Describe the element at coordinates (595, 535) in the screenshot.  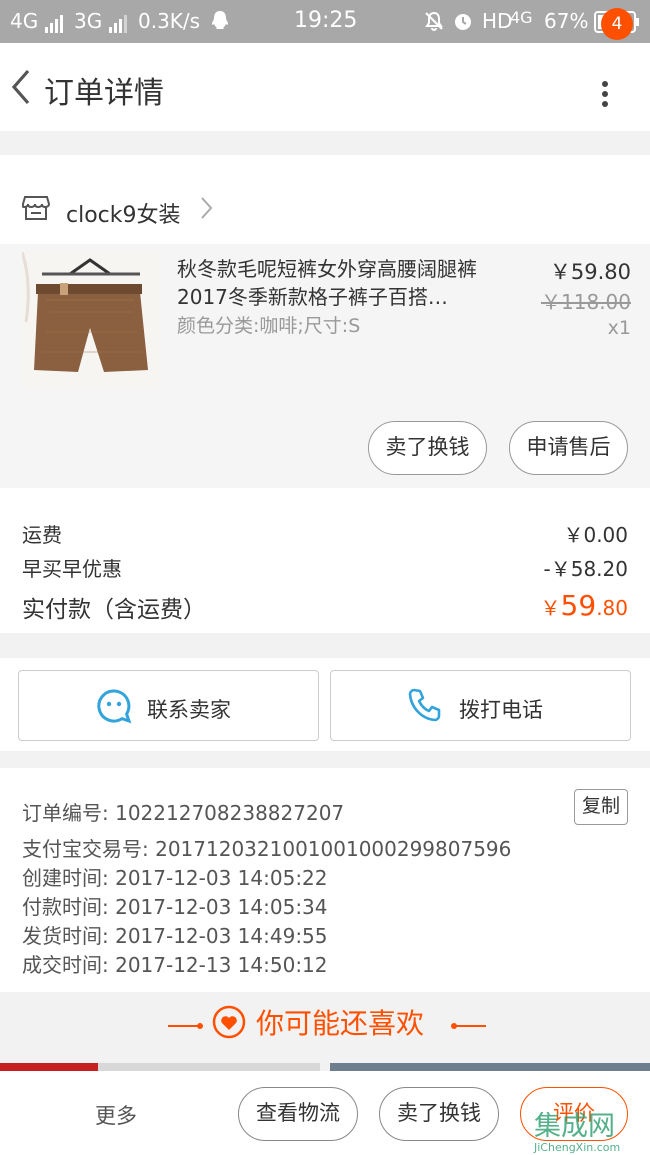
I see `shipping-value: ￥0.00` at that location.